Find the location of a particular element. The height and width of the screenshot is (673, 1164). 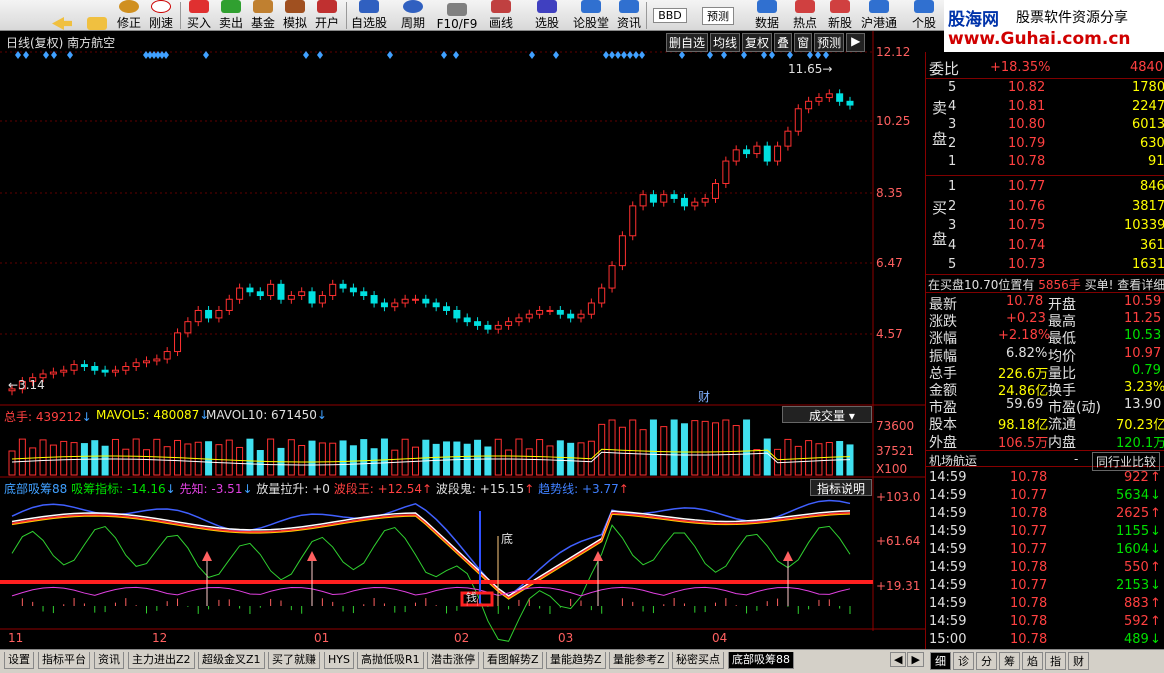

detail-tab: 财 is located at coordinates (1078, 661).